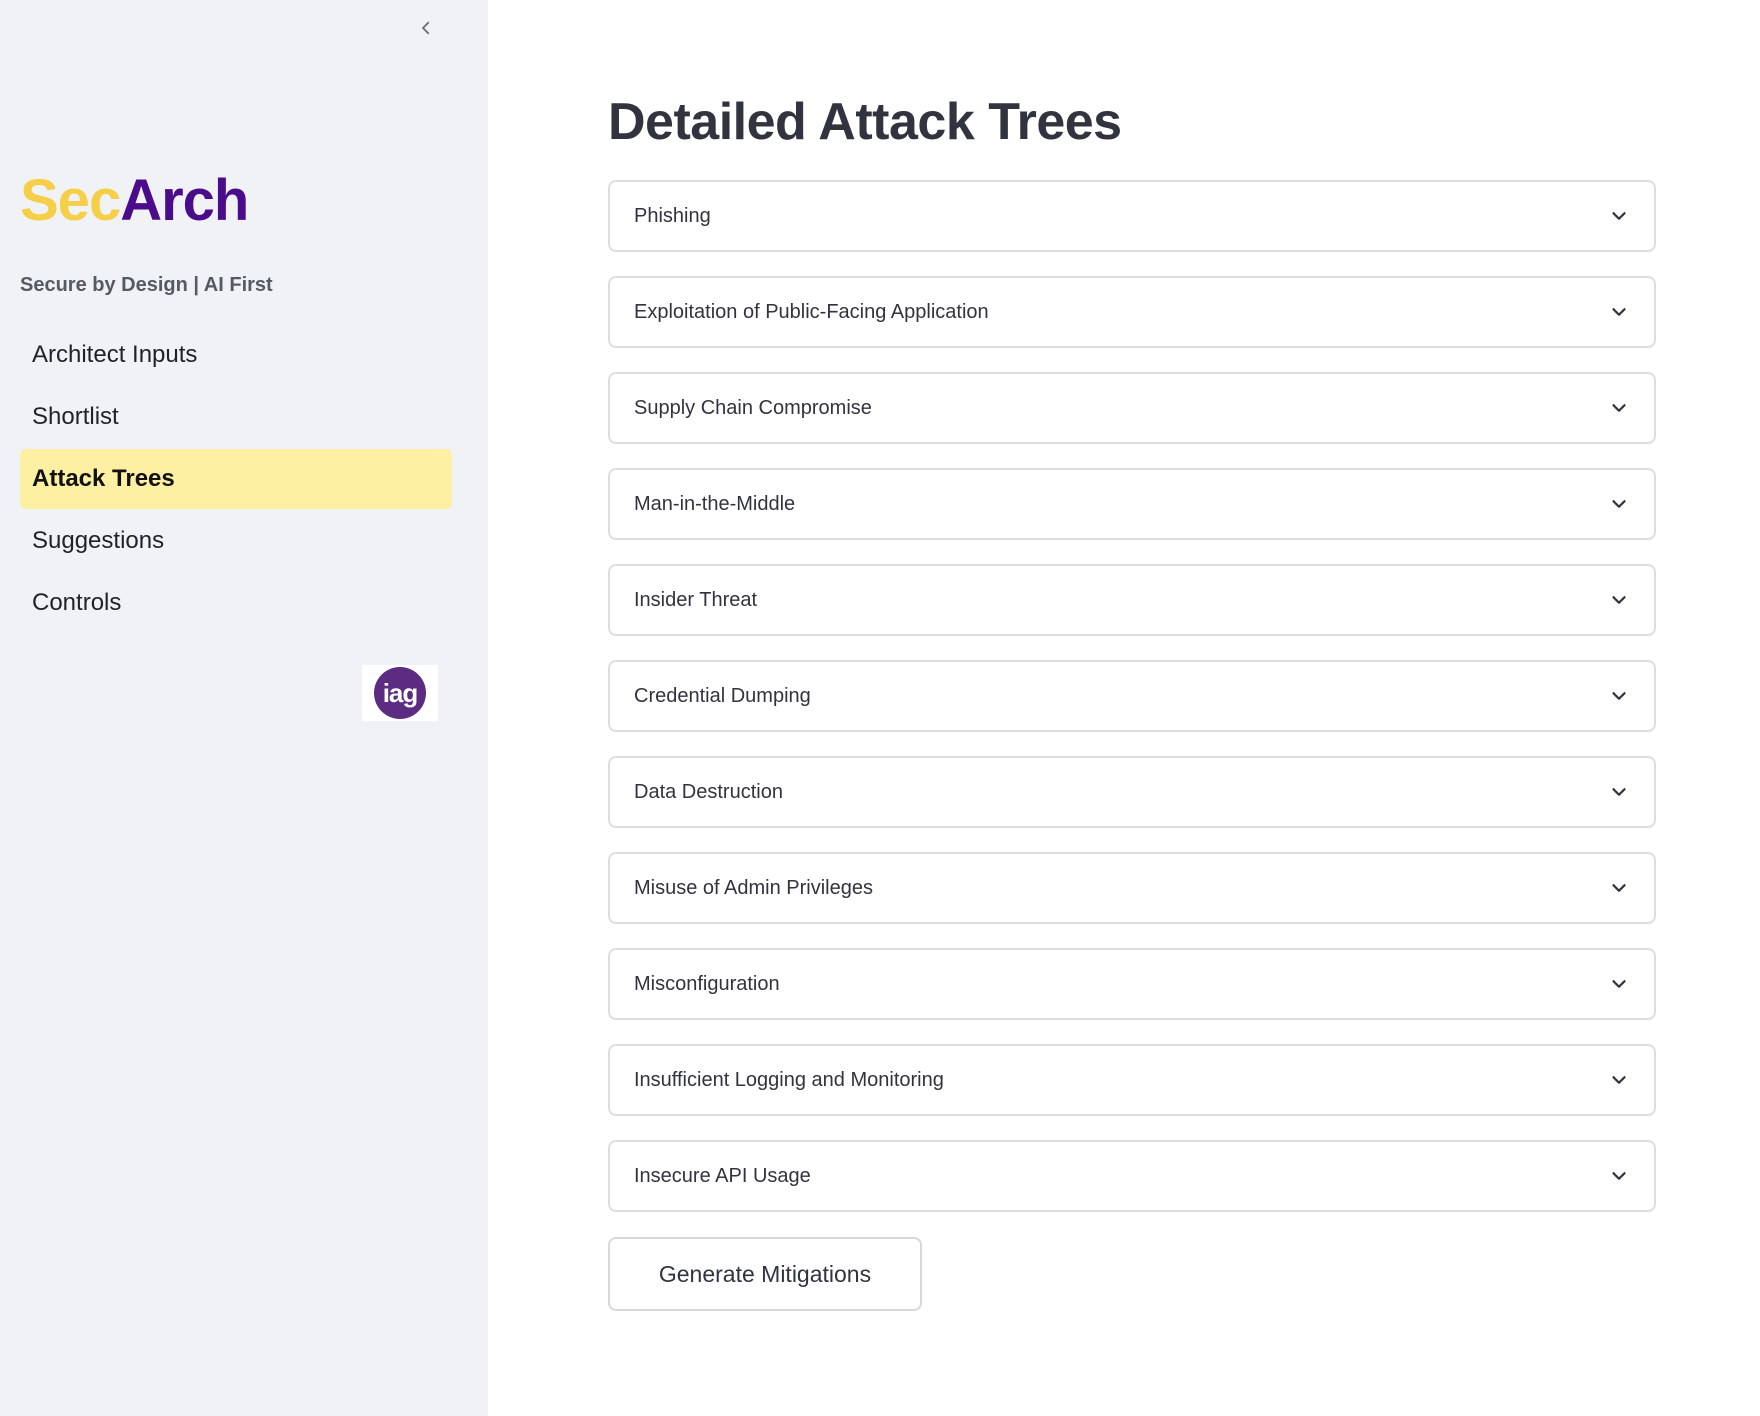  I want to click on page-title: Detailed Attack Trees, so click(865, 122).